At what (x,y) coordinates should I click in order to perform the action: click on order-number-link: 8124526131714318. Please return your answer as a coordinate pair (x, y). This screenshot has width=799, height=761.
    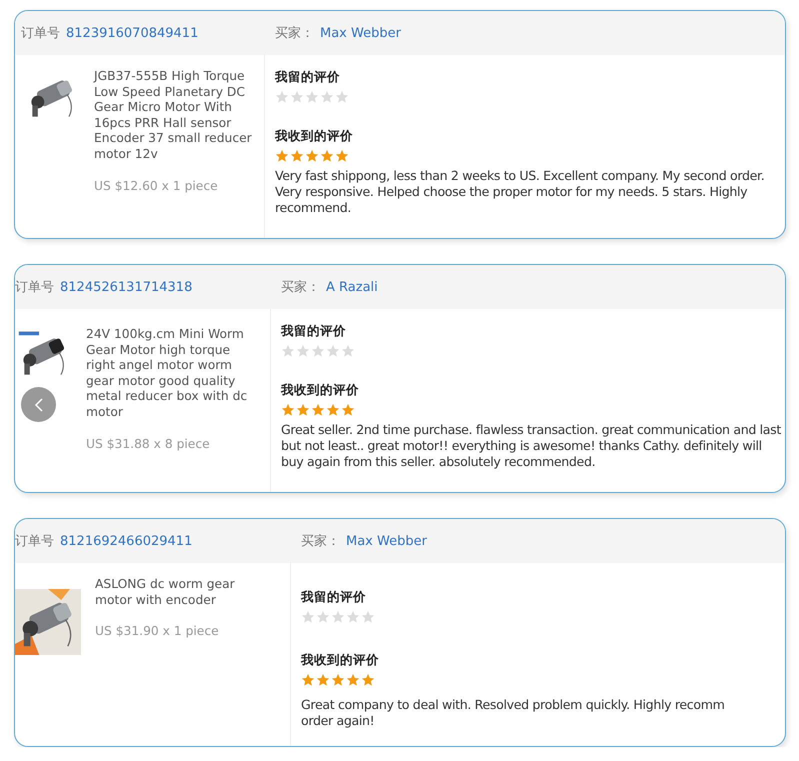
    Looking at the image, I should click on (126, 287).